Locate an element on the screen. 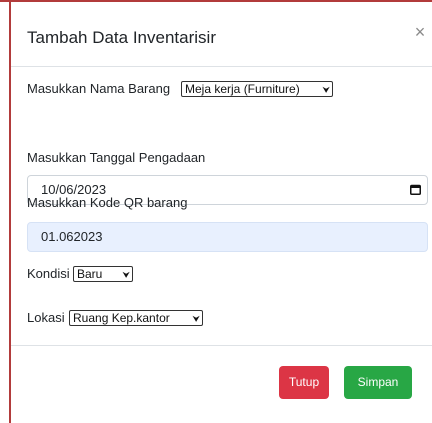  tutup-button: Tutup is located at coordinates (304, 382).